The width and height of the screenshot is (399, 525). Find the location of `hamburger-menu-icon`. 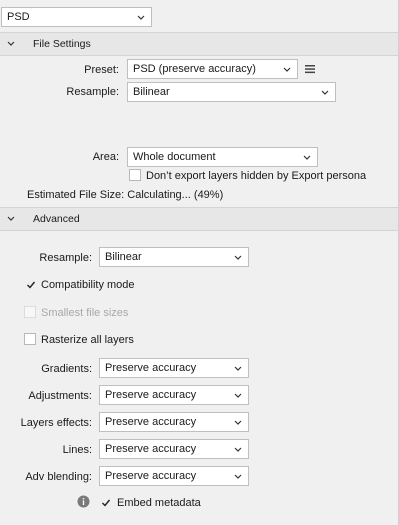

hamburger-menu-icon is located at coordinates (310, 69).